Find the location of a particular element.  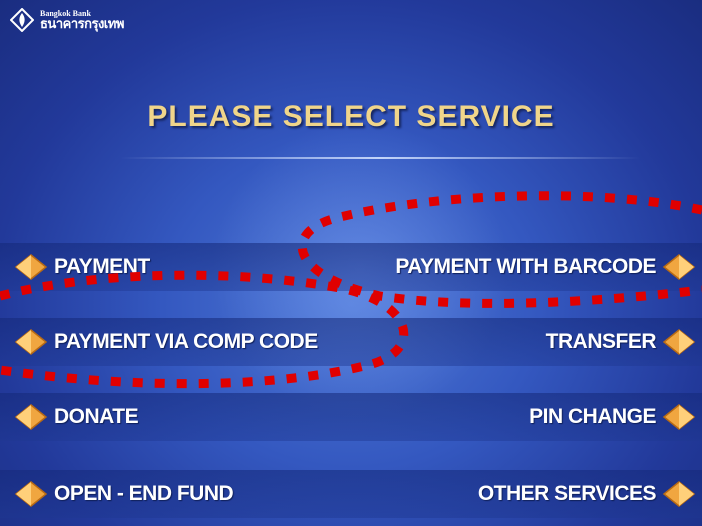

bank-logo: Bangkok Bank ธนาคารกรุงเทพ is located at coordinates (67, 20).